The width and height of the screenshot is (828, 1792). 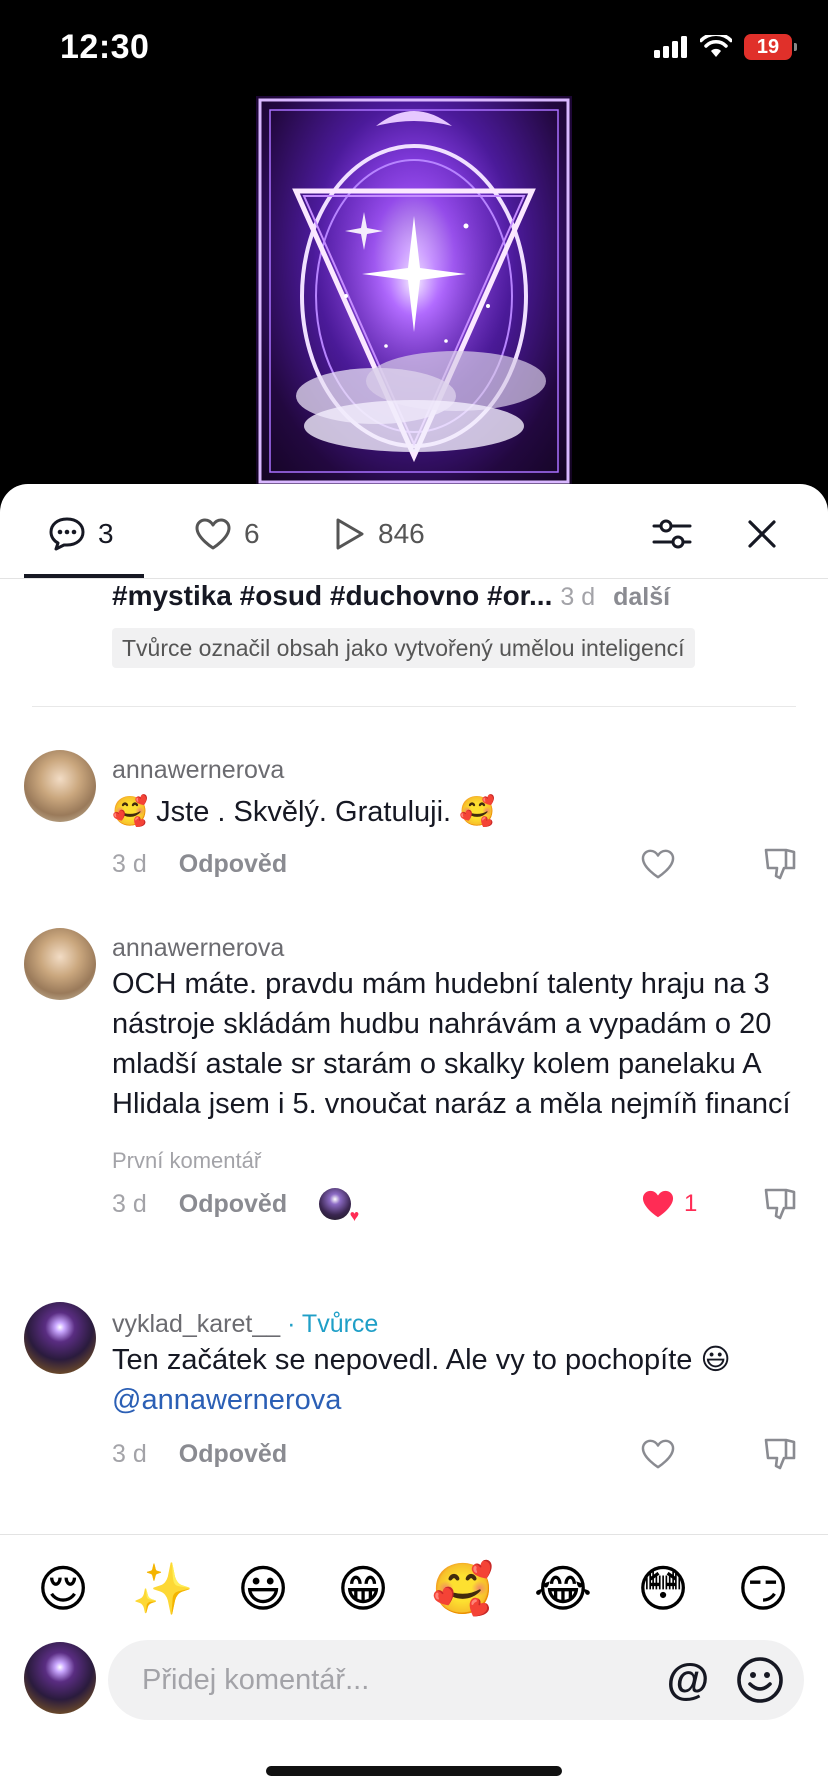 What do you see at coordinates (60, 1678) in the screenshot?
I see `current-user-avatar` at bounding box center [60, 1678].